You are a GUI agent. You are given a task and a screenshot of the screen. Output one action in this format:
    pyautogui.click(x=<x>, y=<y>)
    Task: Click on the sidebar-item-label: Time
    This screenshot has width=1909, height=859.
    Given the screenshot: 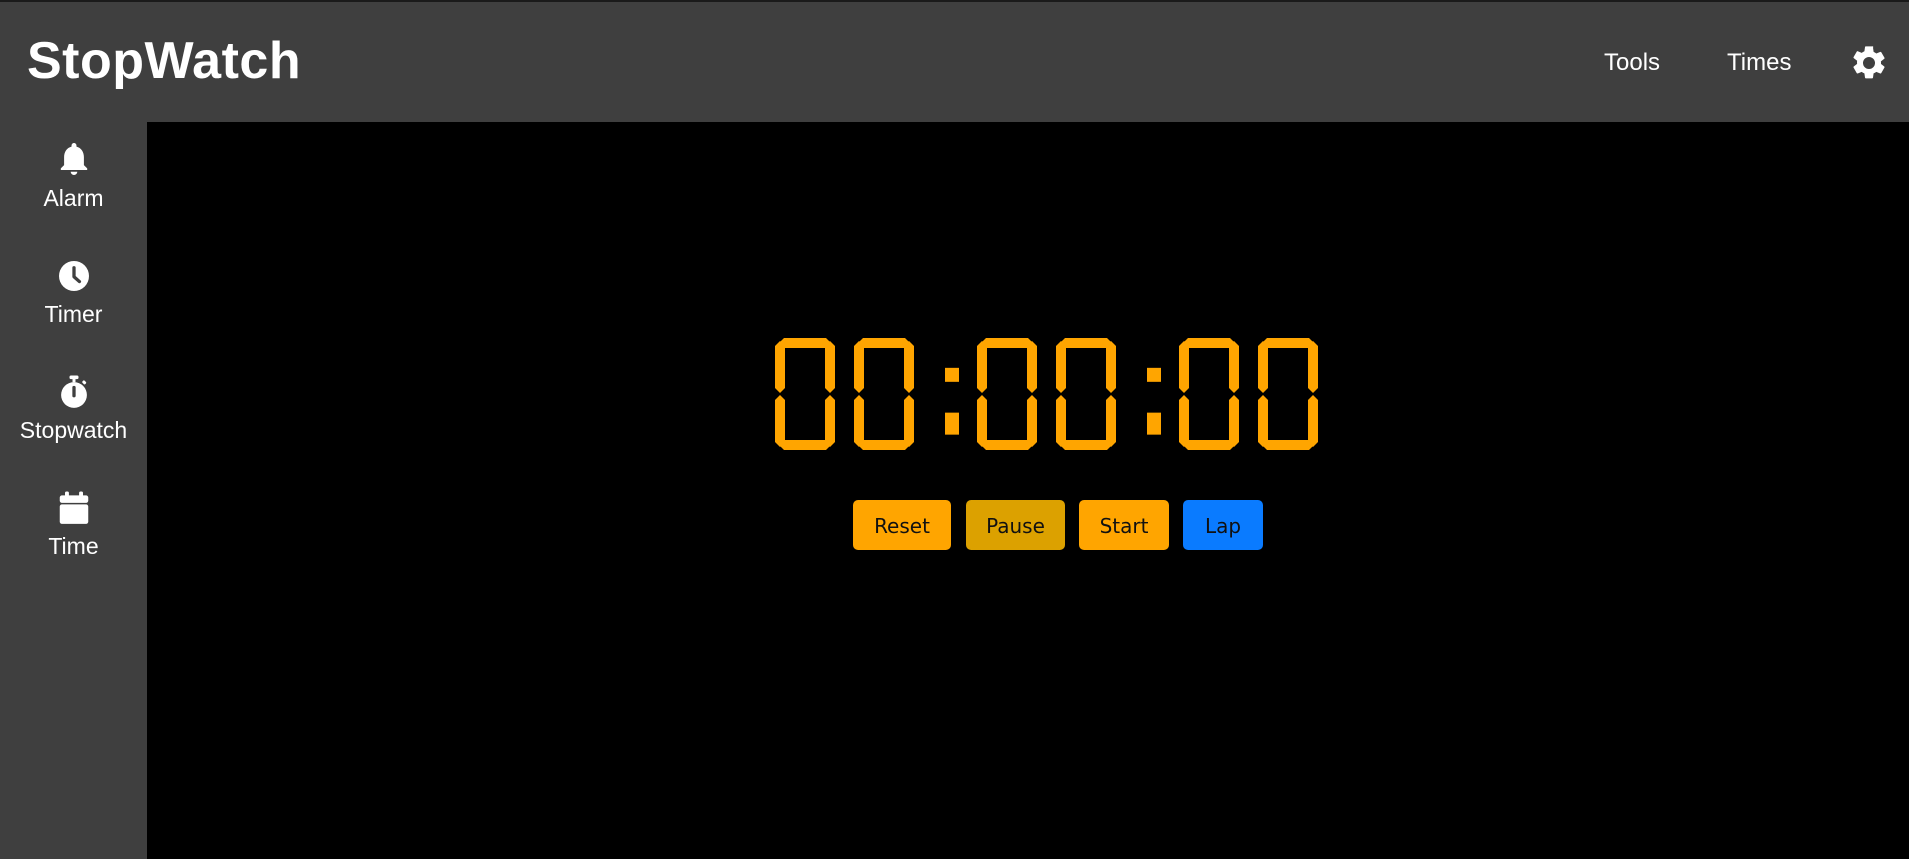 What is the action you would take?
    pyautogui.click(x=73, y=546)
    